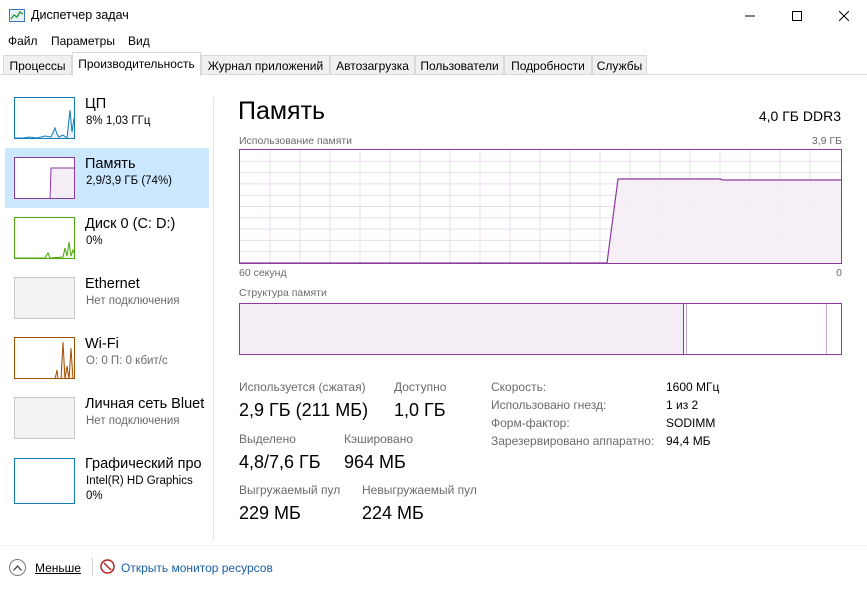 The image size is (867, 593). I want to click on ethernet-graph-icon, so click(44, 298).